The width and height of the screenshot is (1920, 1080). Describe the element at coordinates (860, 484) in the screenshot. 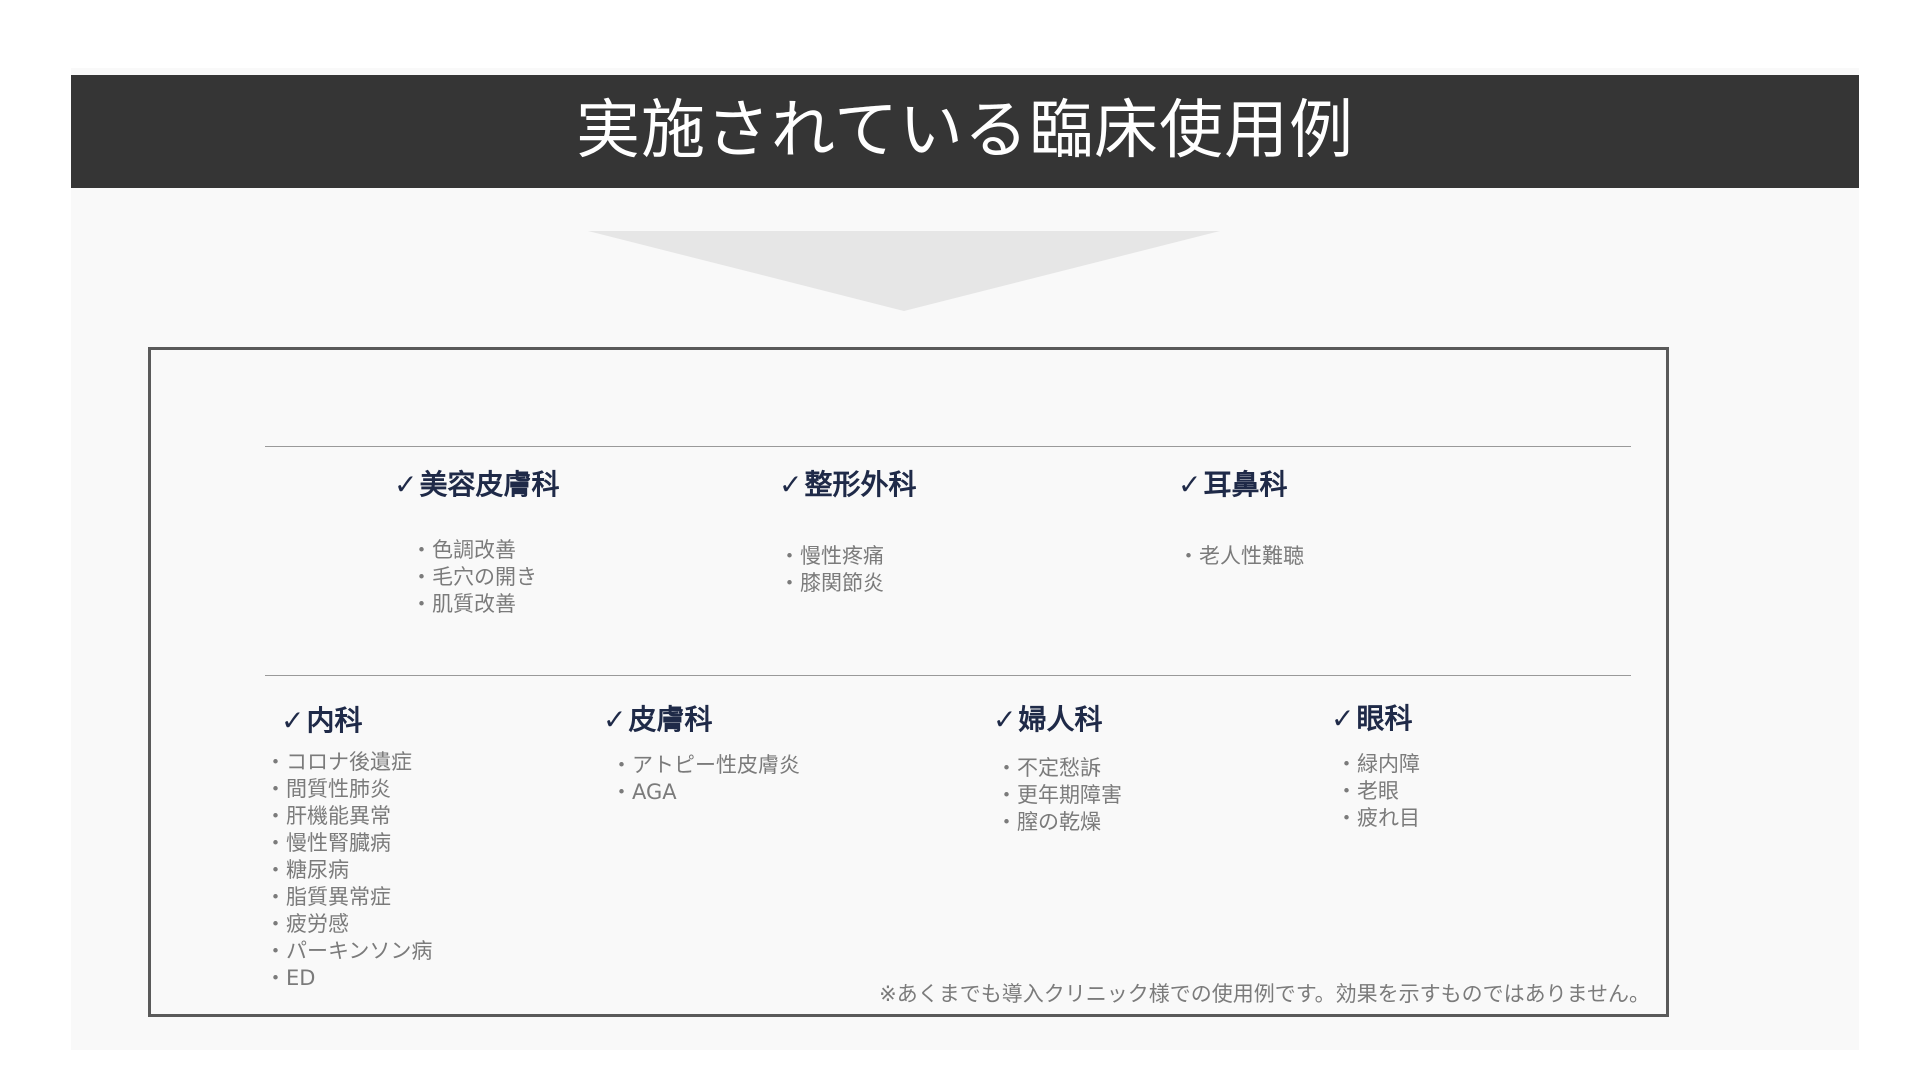

I see `category-name: 整形外科` at that location.